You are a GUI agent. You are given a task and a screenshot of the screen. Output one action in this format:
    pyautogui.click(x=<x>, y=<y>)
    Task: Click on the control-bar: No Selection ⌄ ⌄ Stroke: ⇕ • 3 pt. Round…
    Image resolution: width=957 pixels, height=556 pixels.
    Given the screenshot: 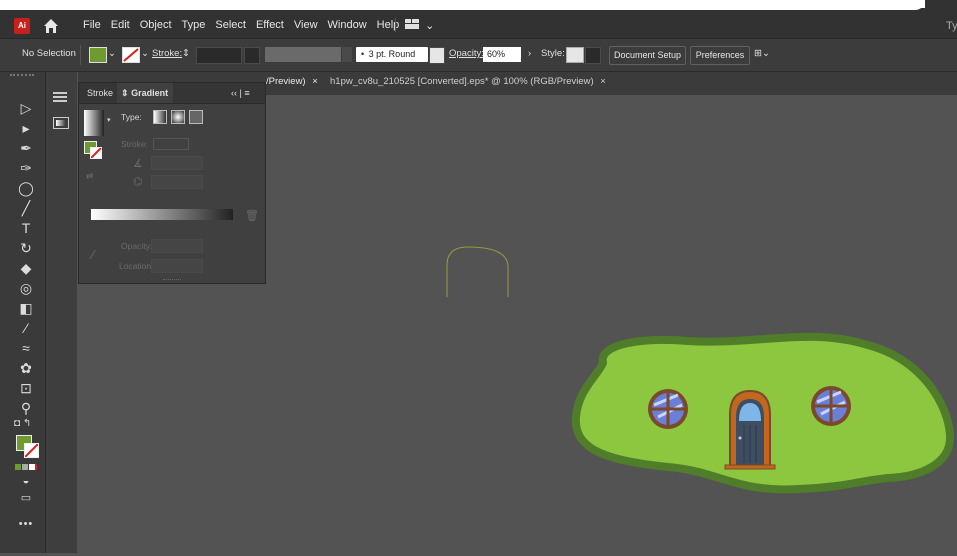 What is the action you would take?
    pyautogui.click(x=478, y=55)
    